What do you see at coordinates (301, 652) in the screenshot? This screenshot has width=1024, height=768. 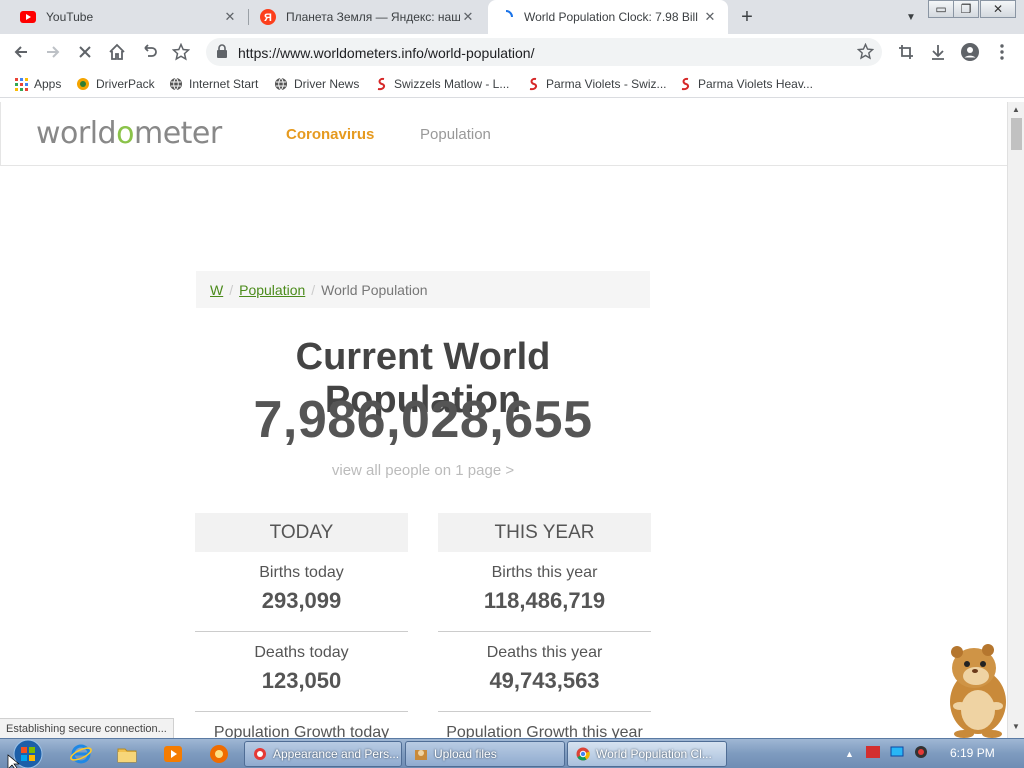 I see `stat-label: Deaths today` at bounding box center [301, 652].